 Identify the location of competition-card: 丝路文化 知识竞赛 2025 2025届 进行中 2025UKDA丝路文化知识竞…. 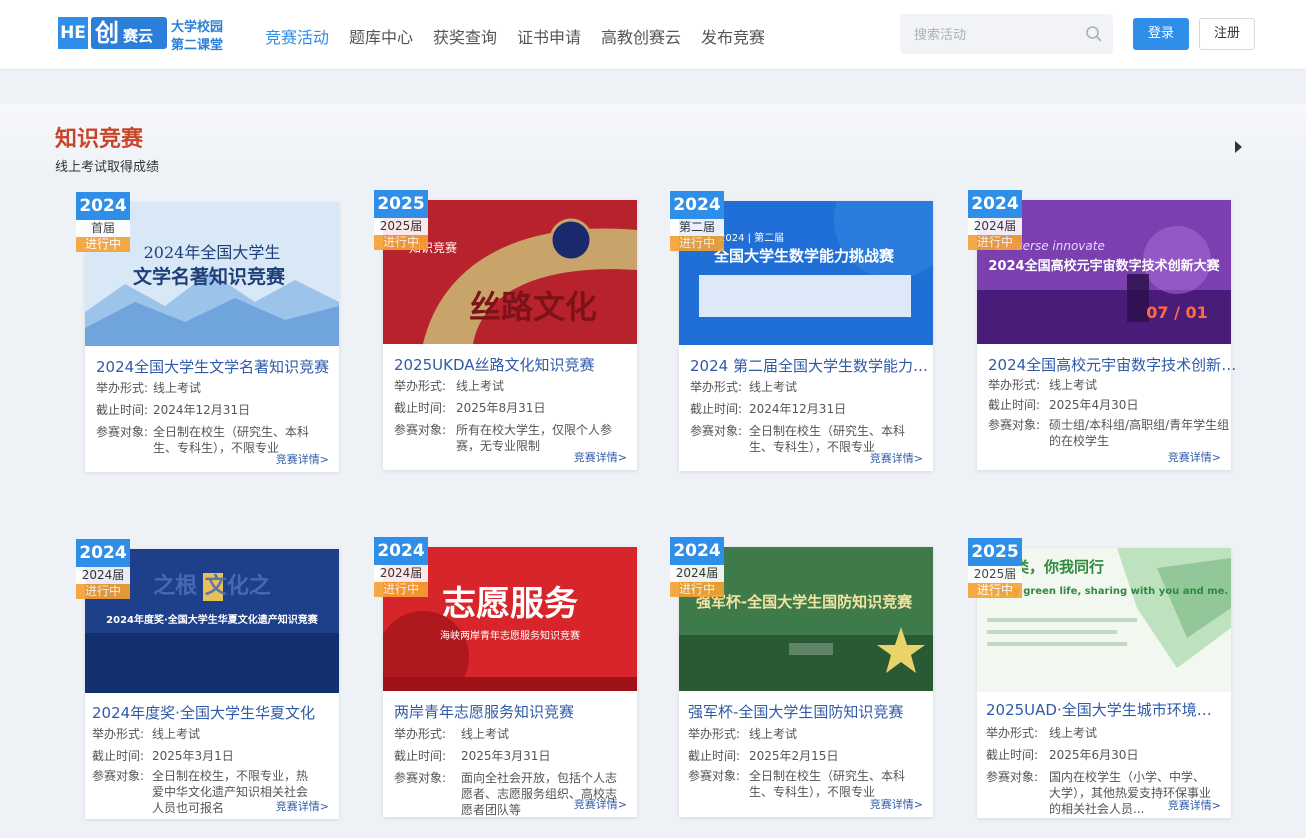
(505, 330).